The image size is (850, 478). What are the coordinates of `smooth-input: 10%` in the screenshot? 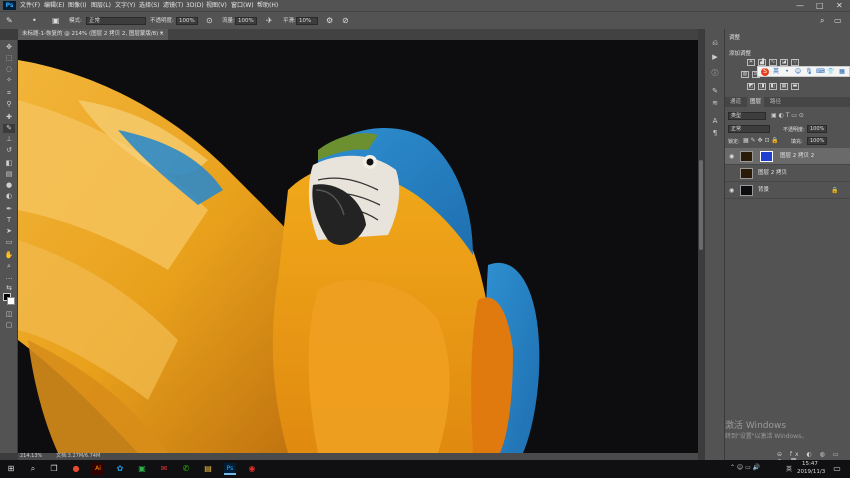 It's located at (307, 21).